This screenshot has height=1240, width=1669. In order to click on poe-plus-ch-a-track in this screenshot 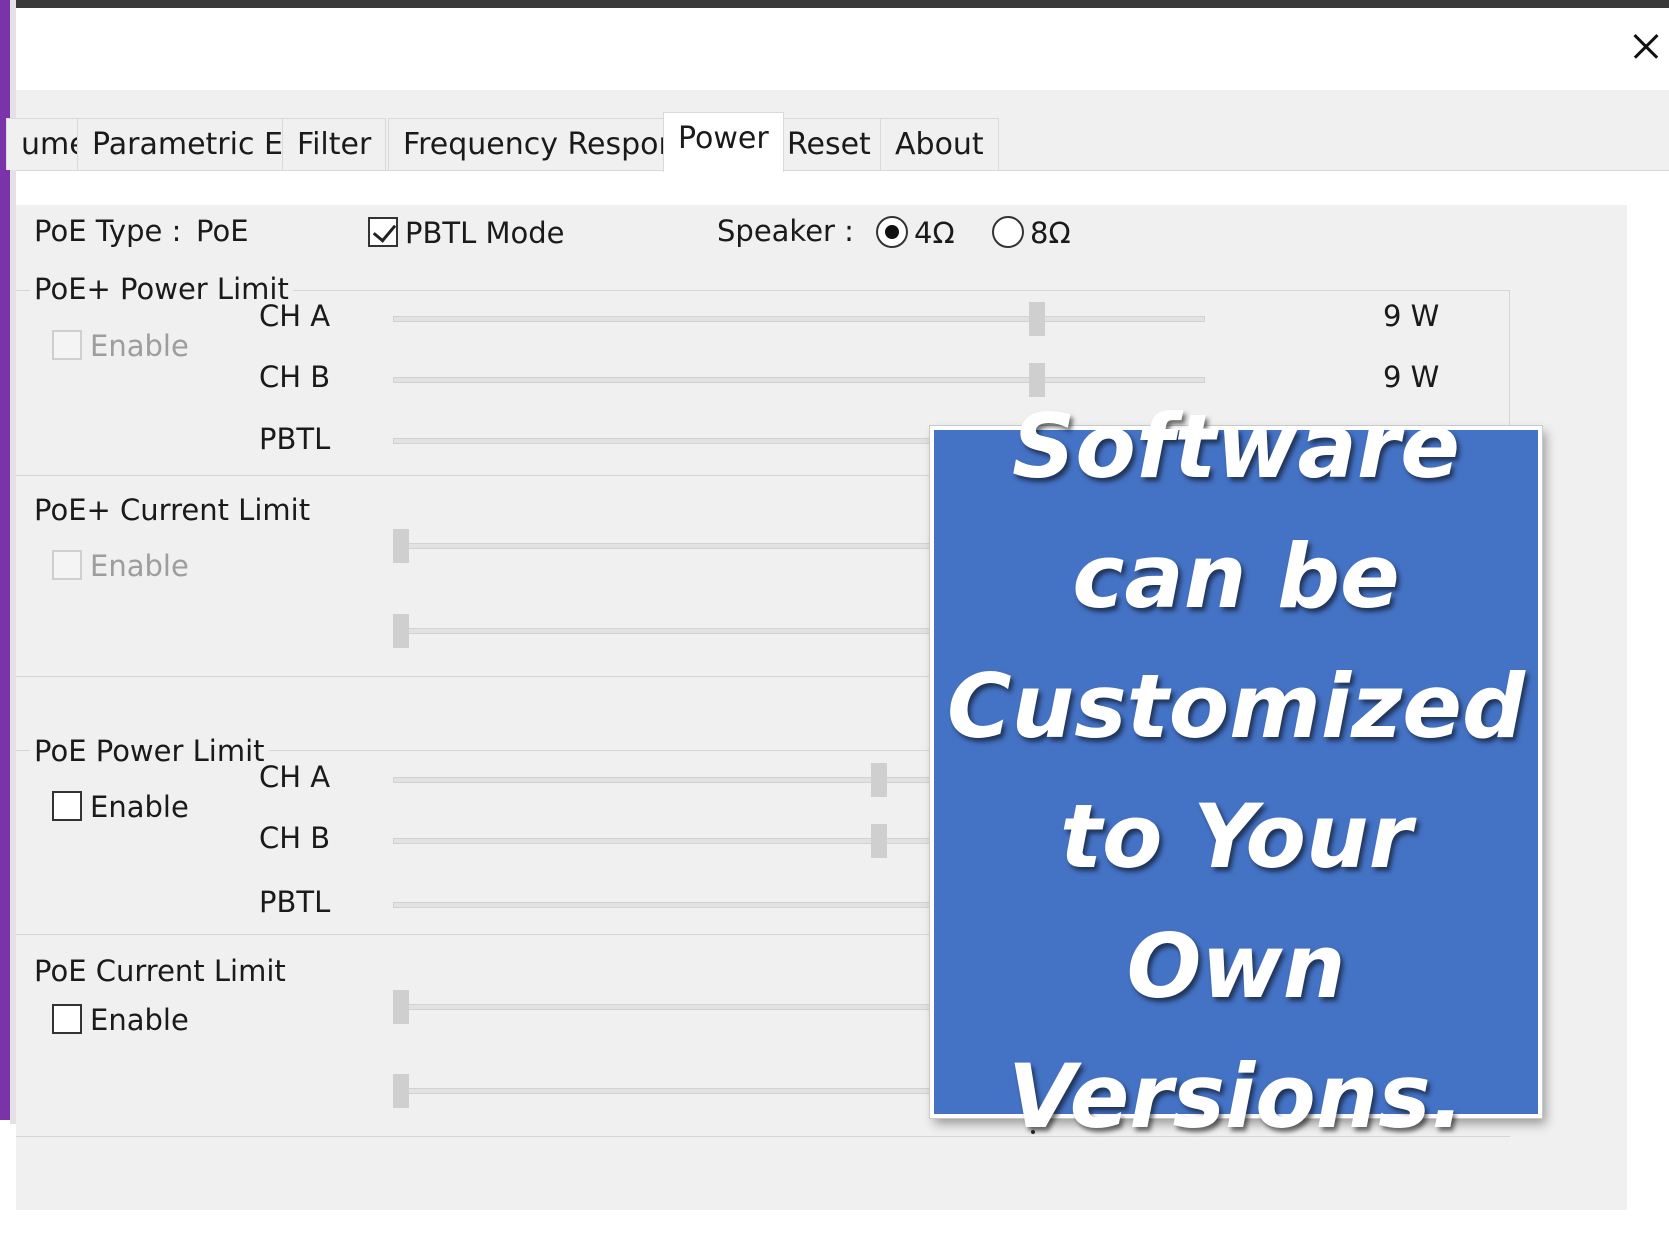, I will do `click(799, 319)`.